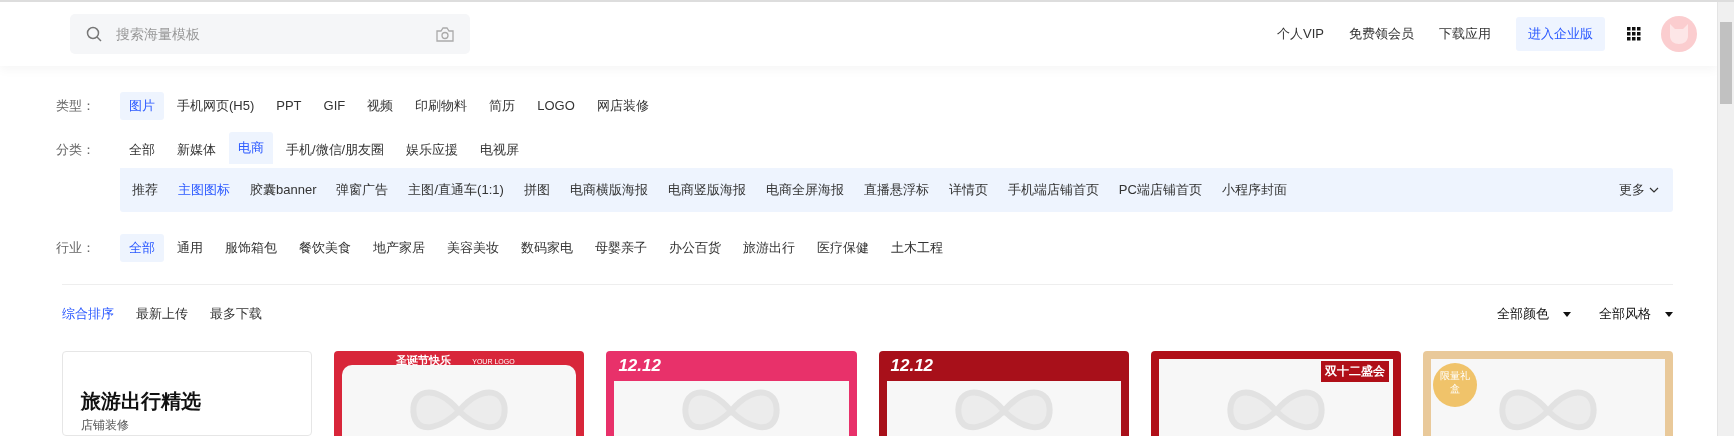 The width and height of the screenshot is (1734, 436). I want to click on filter-label: 行业：, so click(76, 248).